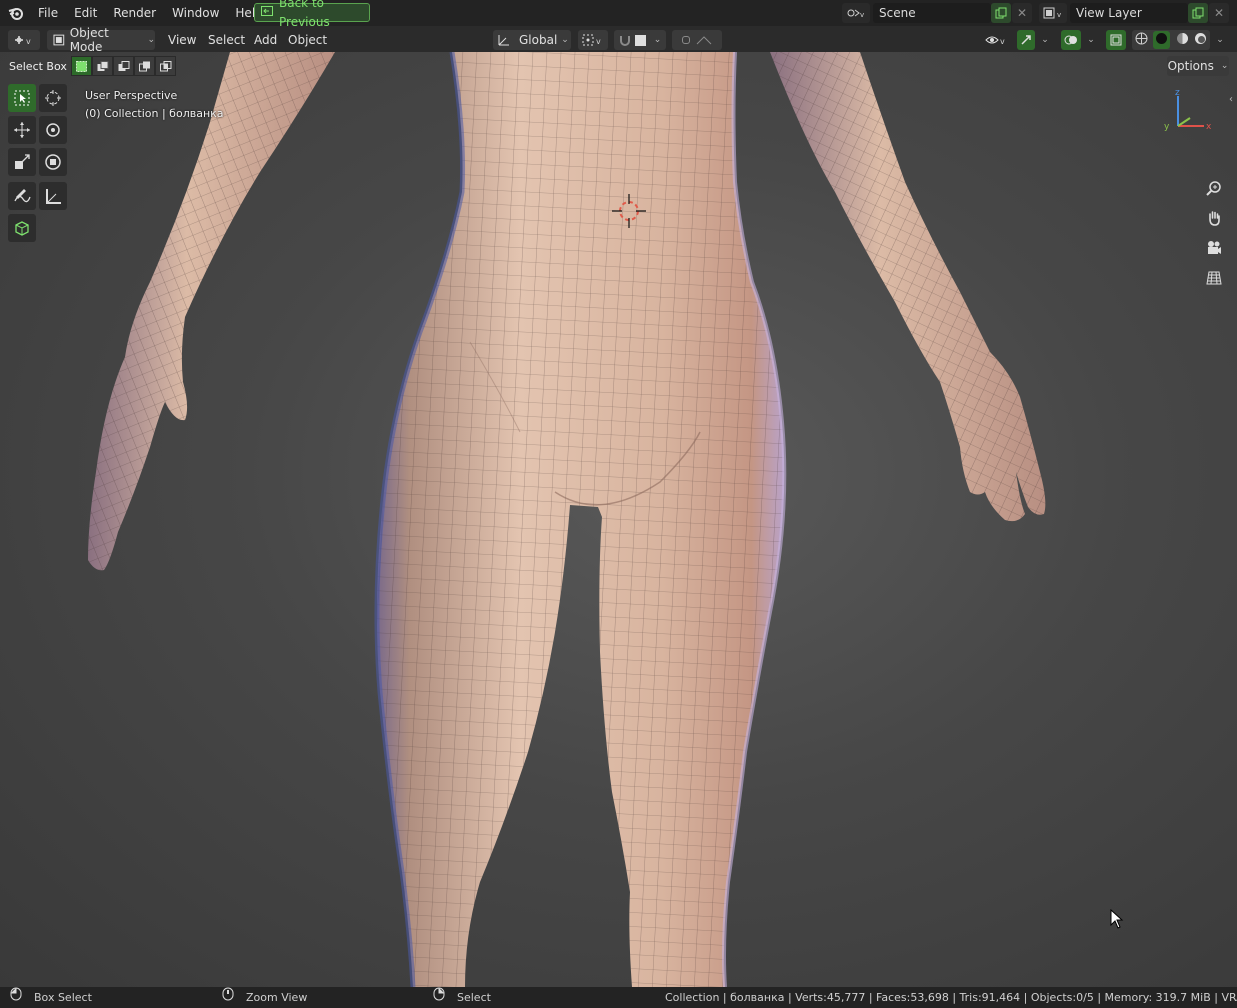 This screenshot has width=1237, height=1008. I want to click on object-mode-icon, so click(59, 40).